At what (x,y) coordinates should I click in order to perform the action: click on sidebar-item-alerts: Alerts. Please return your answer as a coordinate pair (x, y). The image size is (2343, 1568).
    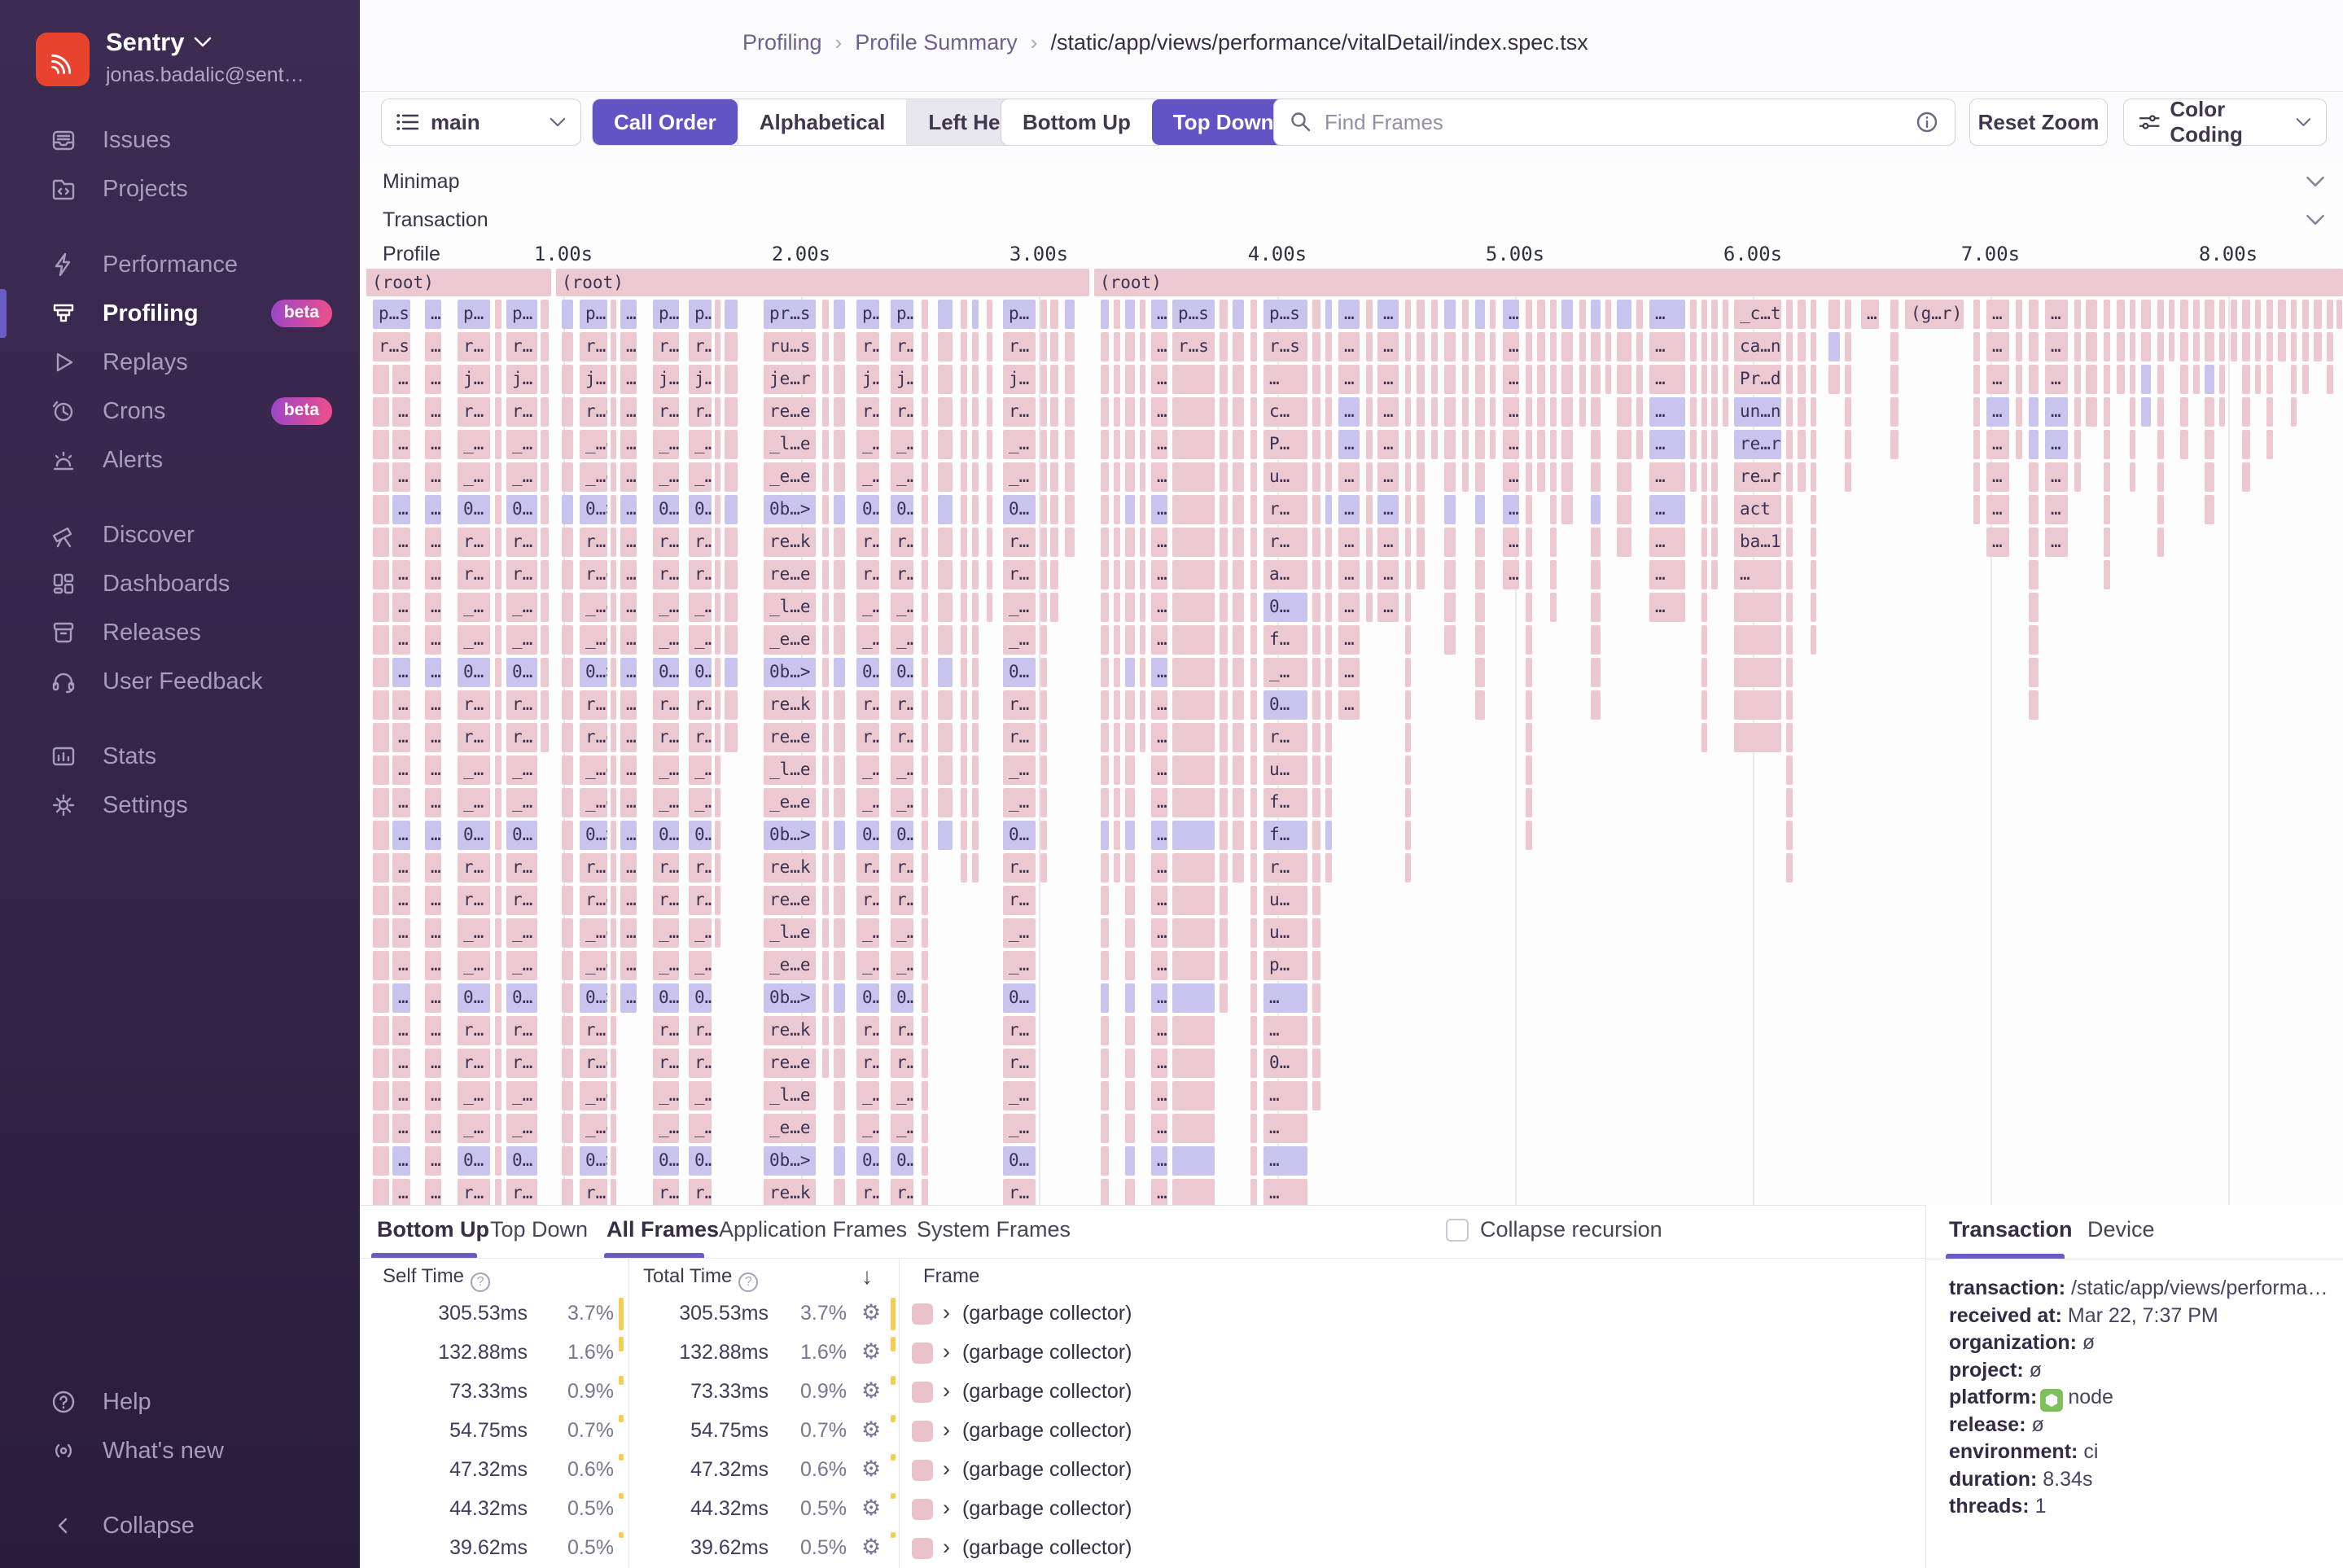
    Looking at the image, I should click on (180, 460).